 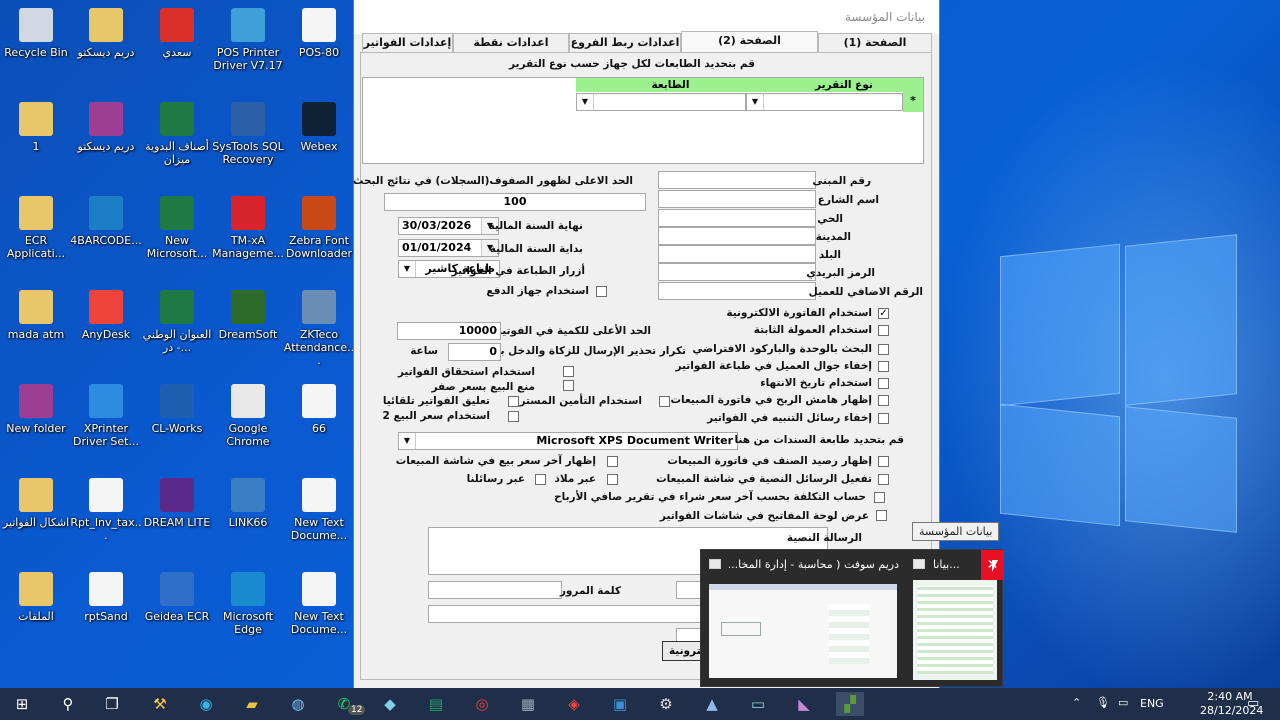 What do you see at coordinates (879, 497) in the screenshot?
I see `cost-calc-checkbox` at bounding box center [879, 497].